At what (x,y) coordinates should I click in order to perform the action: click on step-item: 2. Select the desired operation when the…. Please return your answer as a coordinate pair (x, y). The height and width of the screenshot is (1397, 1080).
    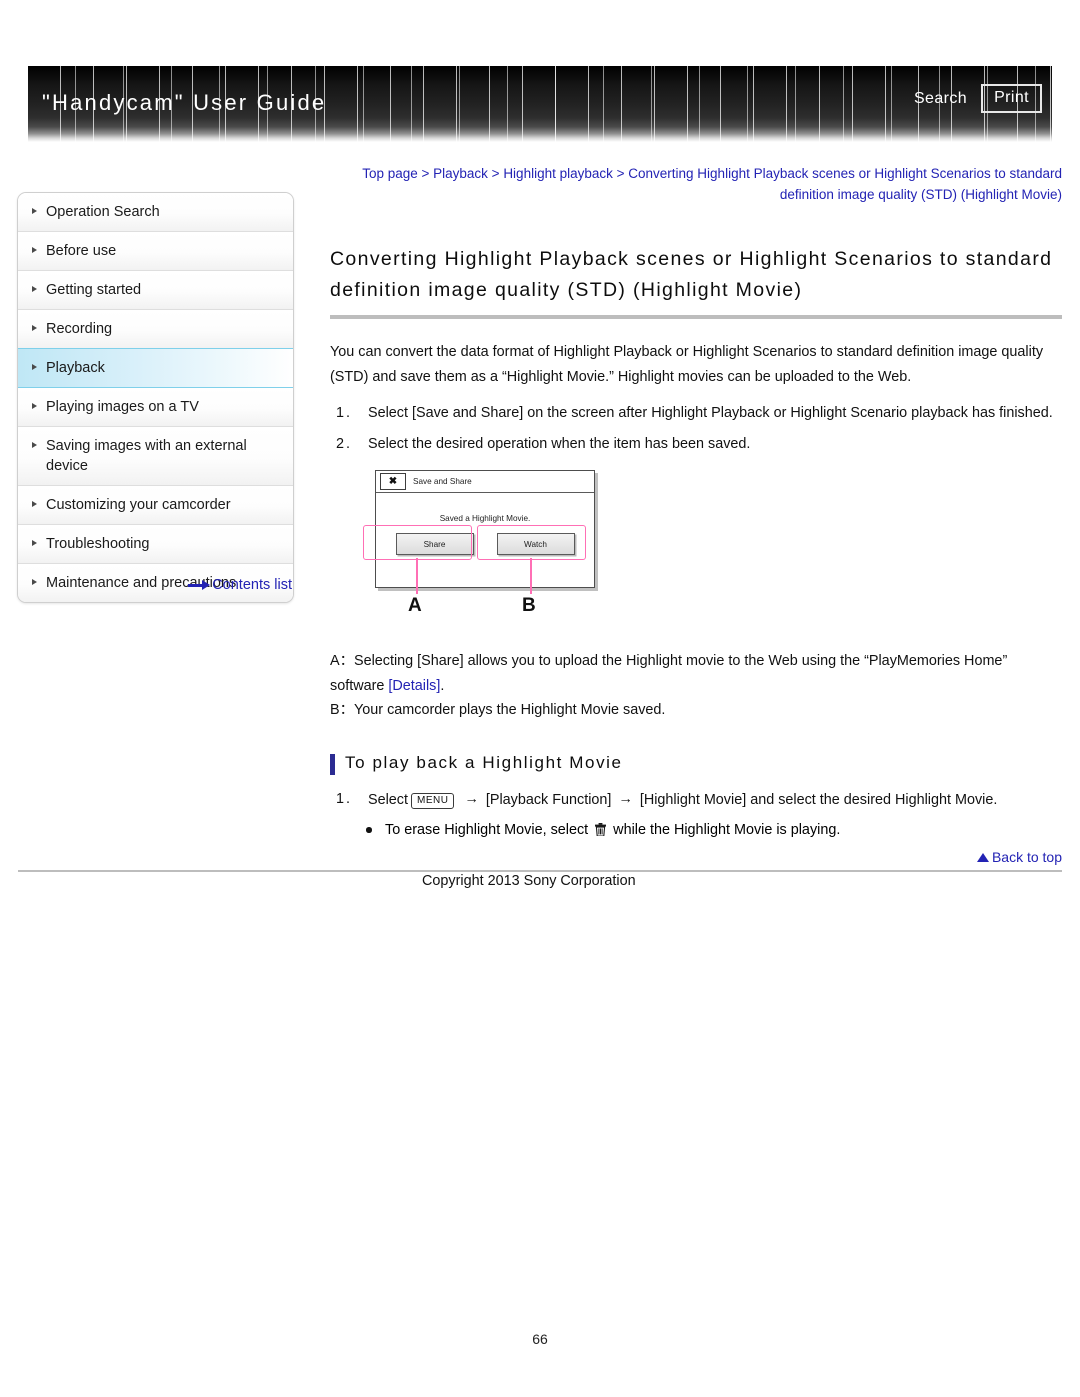
    Looking at the image, I should click on (696, 444).